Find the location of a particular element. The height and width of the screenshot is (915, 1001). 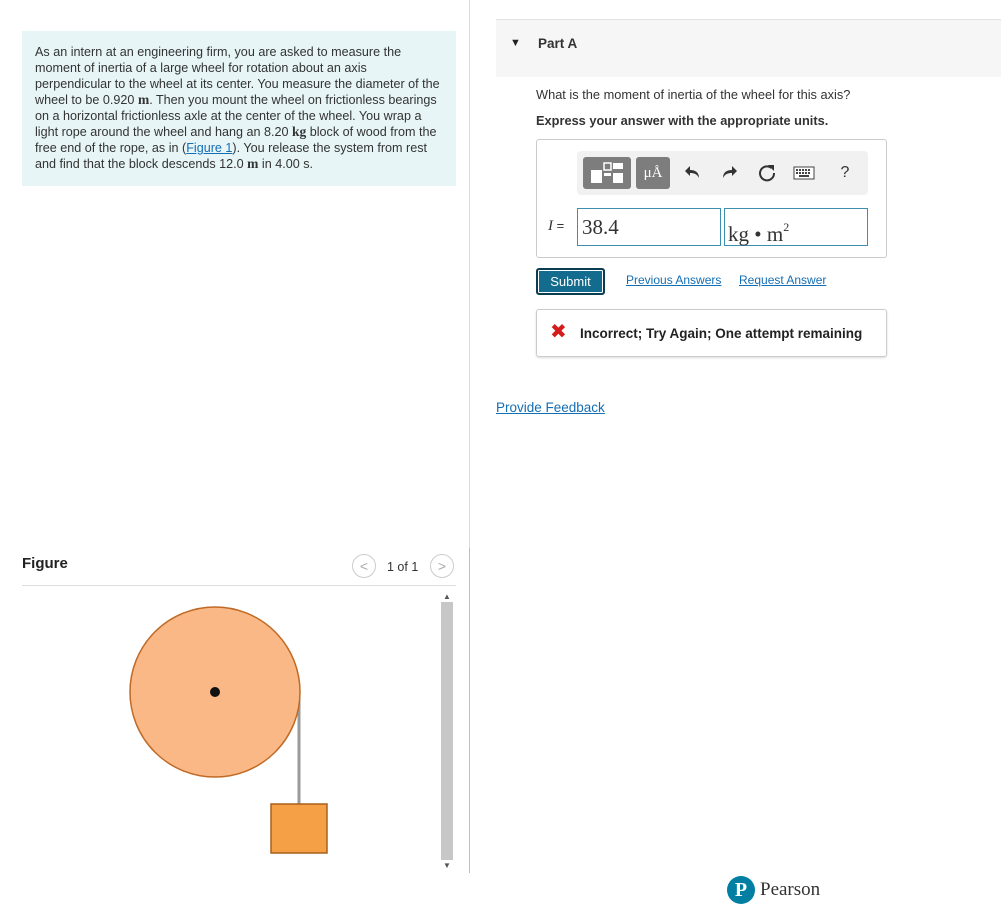

chevron-left-icon: < is located at coordinates (364, 566).